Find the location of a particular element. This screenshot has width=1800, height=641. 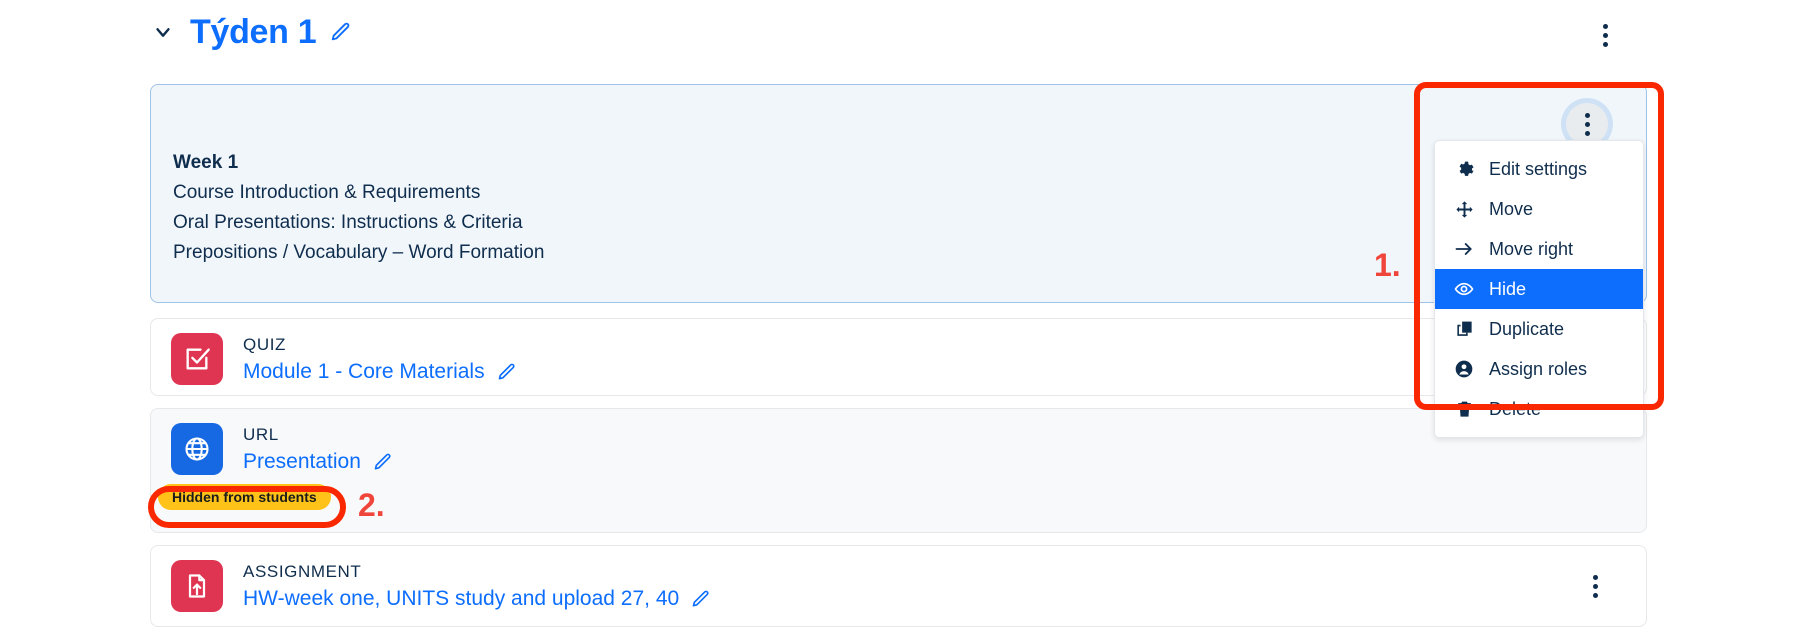

summary-line: Week 1 is located at coordinates (206, 162).